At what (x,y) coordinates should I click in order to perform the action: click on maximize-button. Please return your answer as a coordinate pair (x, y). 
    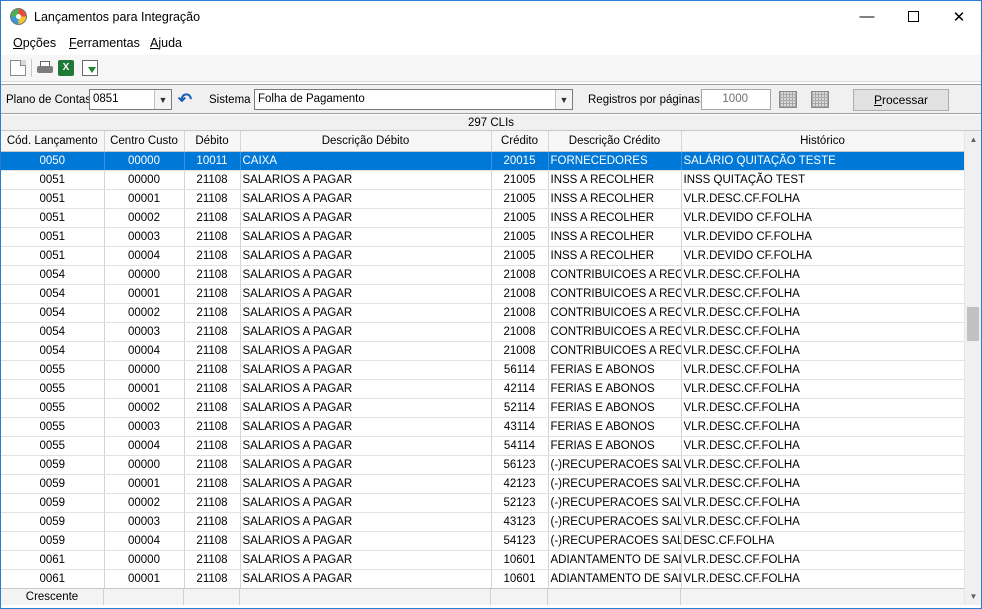
    Looking at the image, I should click on (913, 16).